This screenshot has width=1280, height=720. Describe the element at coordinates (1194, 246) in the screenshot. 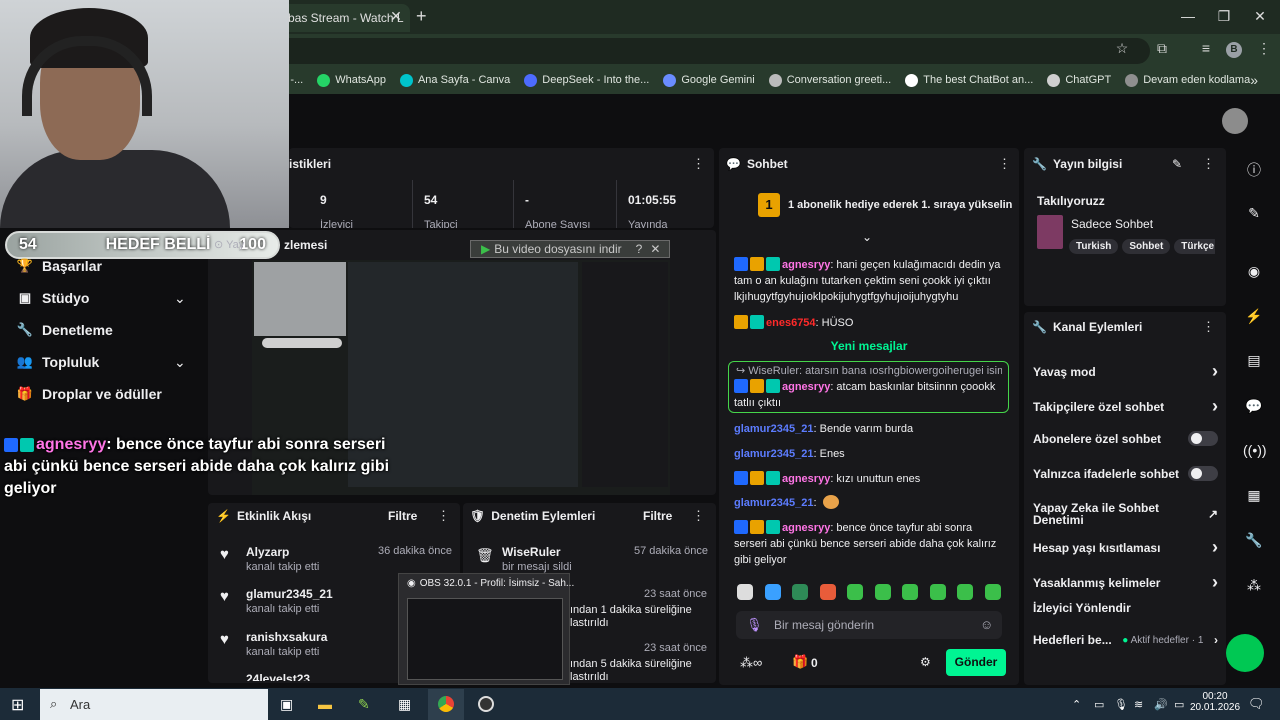

I see `tag-turkce: Türkçe` at that location.